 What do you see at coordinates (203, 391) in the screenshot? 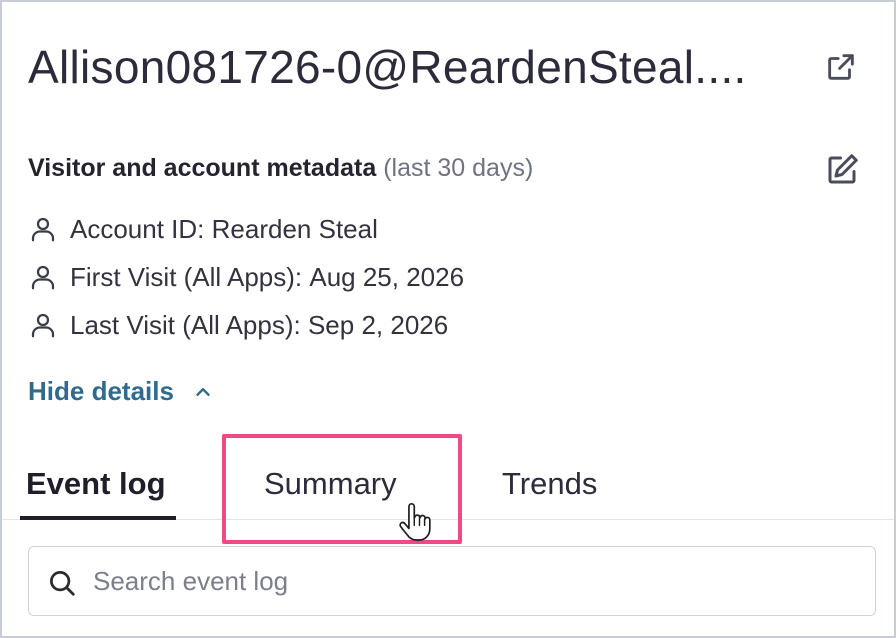
I see `chevron-up-icon` at bounding box center [203, 391].